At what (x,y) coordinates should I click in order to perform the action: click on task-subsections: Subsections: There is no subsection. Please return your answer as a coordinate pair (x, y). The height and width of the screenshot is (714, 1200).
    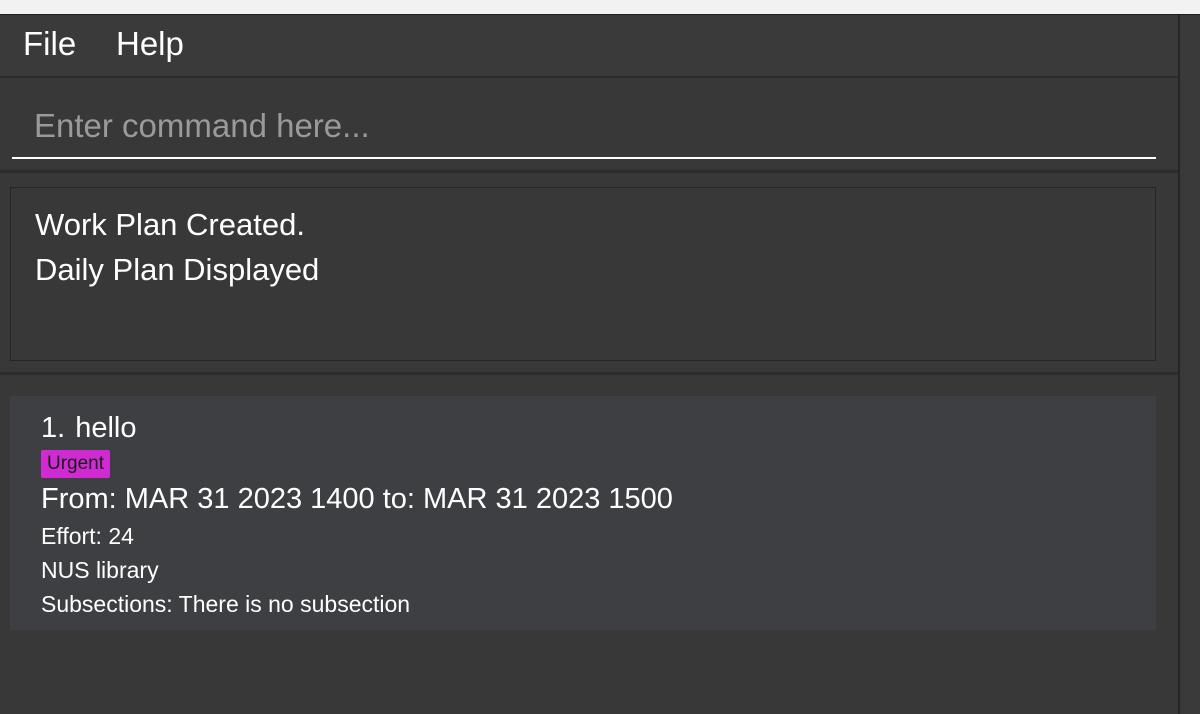
    Looking at the image, I should click on (226, 604).